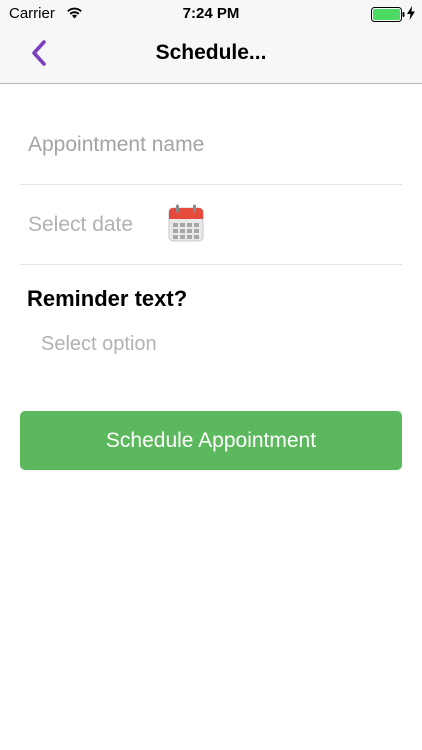  What do you see at coordinates (107, 298) in the screenshot?
I see `reminder-heading: Reminder text?` at bounding box center [107, 298].